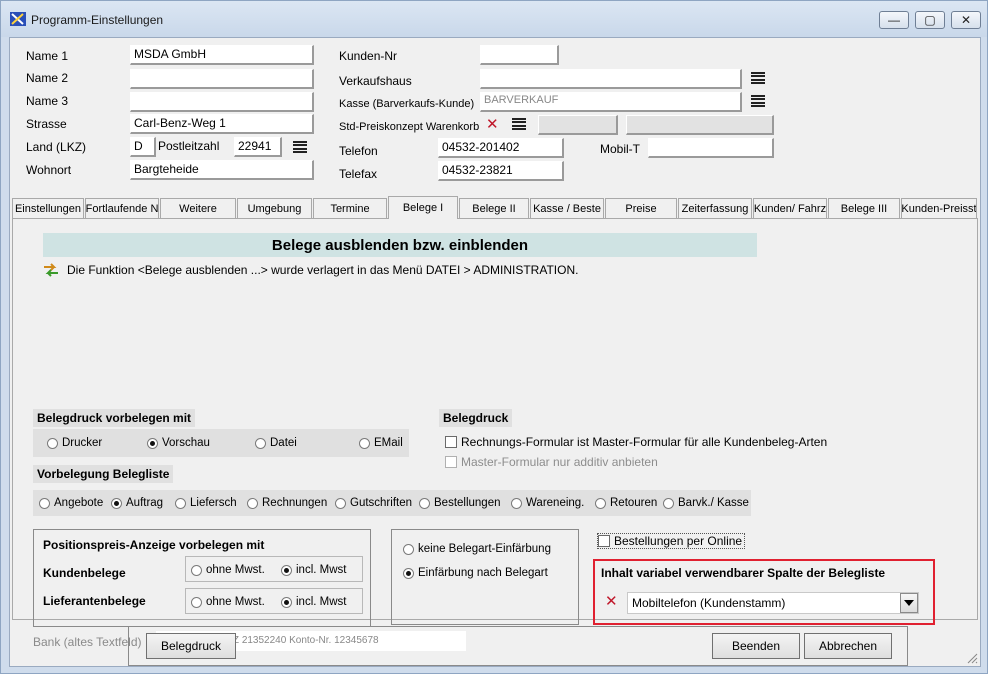 This screenshot has width=988, height=674. I want to click on tab-belege-2: Belege II, so click(494, 208).